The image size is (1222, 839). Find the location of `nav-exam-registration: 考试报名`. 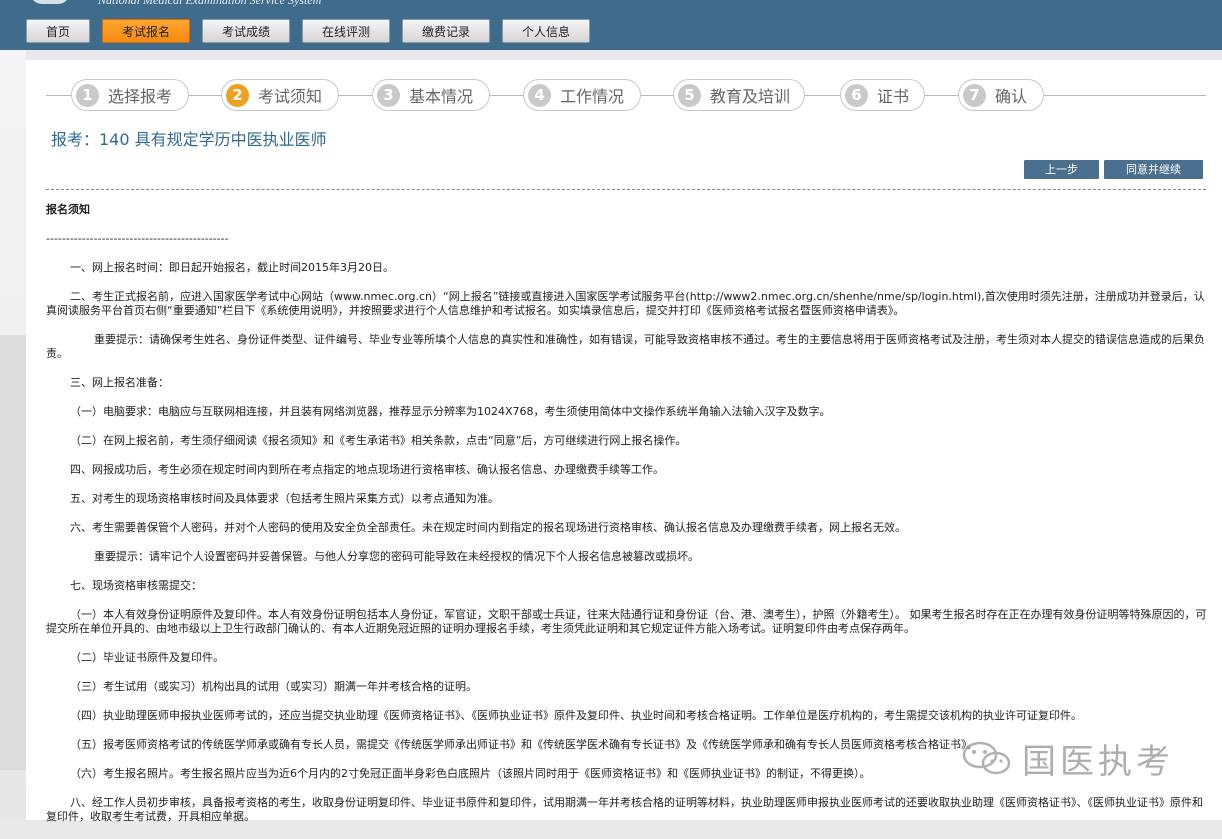

nav-exam-registration: 考试报名 is located at coordinates (146, 31).